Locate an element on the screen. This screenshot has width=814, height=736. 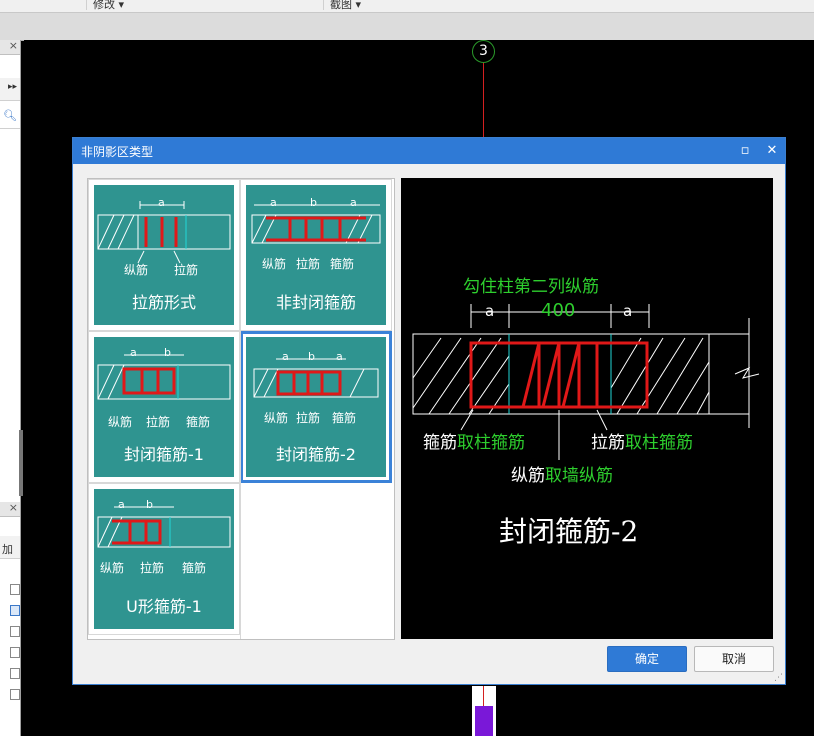
tile-label: U形箍筋-1 is located at coordinates (164, 606).